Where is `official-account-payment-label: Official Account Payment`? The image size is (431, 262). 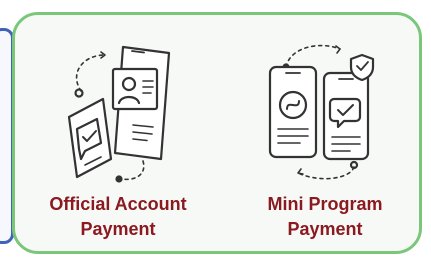 official-account-payment-label: Official Account Payment is located at coordinates (118, 217).